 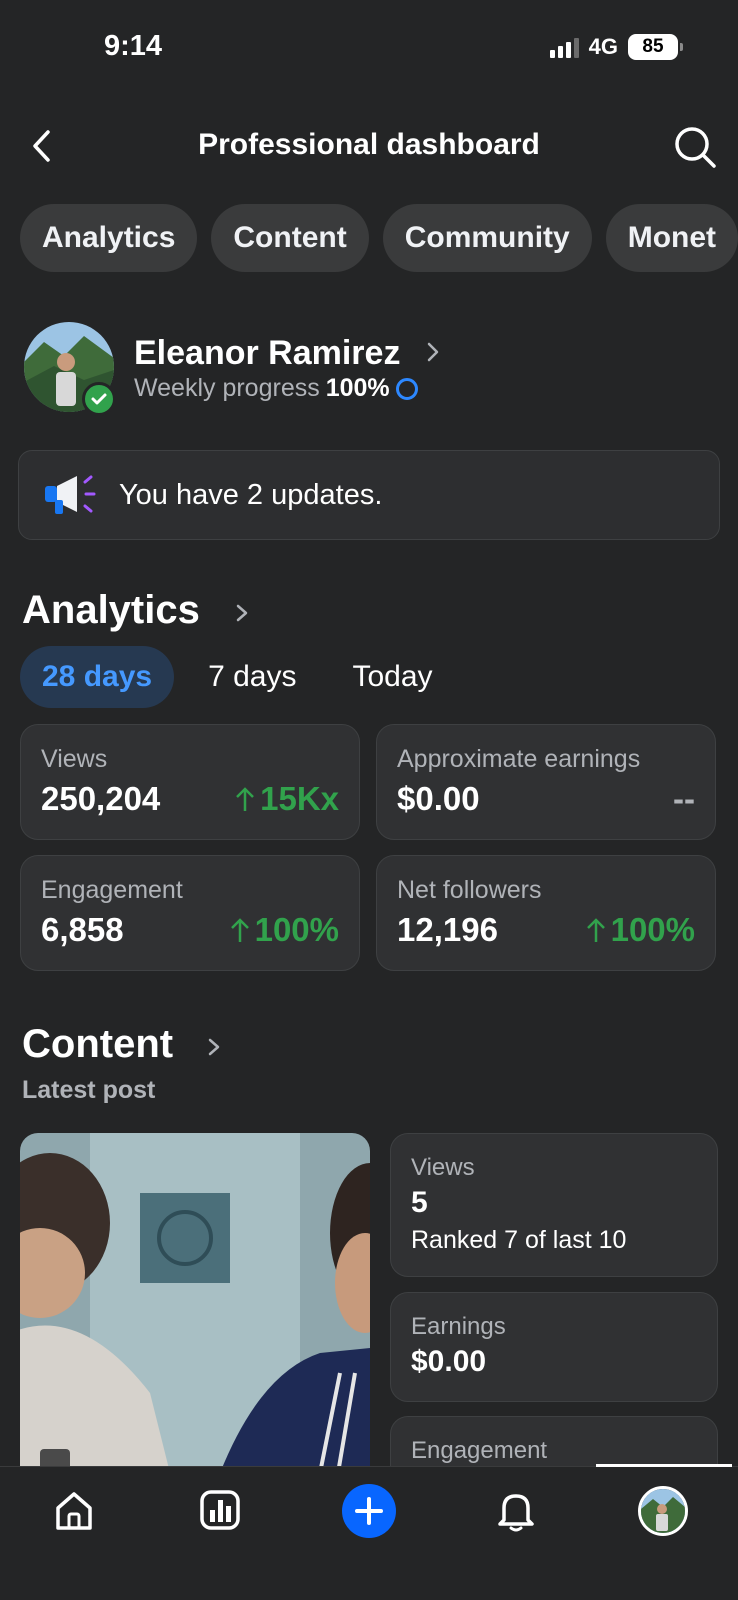 I want to click on metric-value: 5, so click(x=419, y=1202).